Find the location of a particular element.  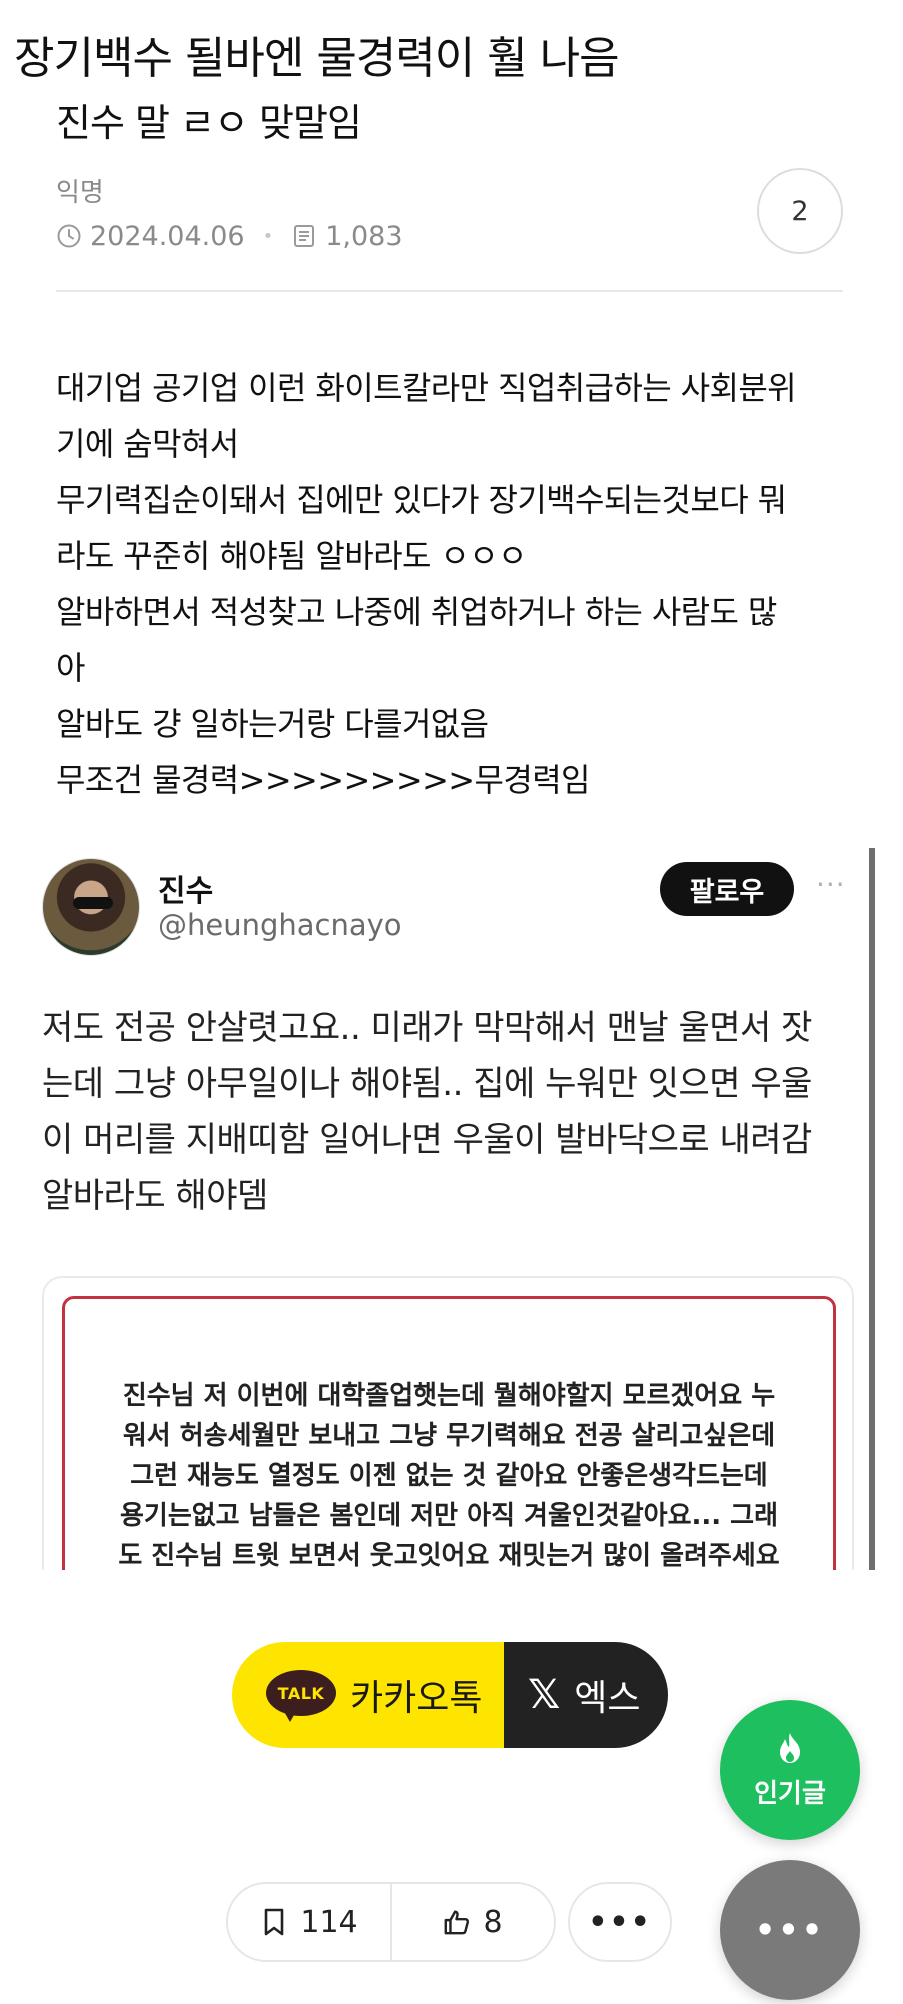

document-icon is located at coordinates (304, 236).